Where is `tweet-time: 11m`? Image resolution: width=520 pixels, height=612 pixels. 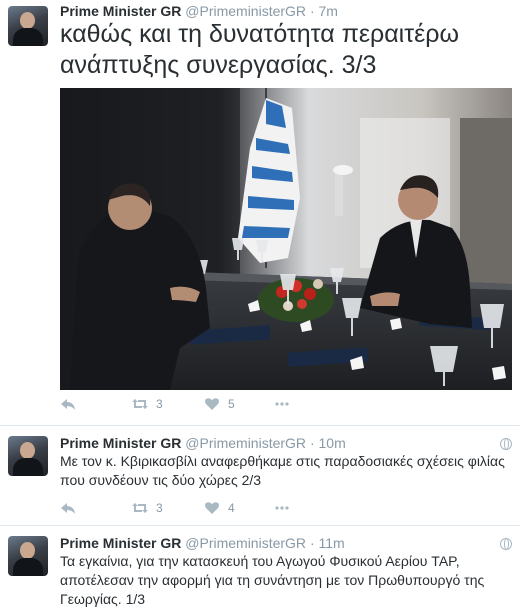 tweet-time: 11m is located at coordinates (332, 543).